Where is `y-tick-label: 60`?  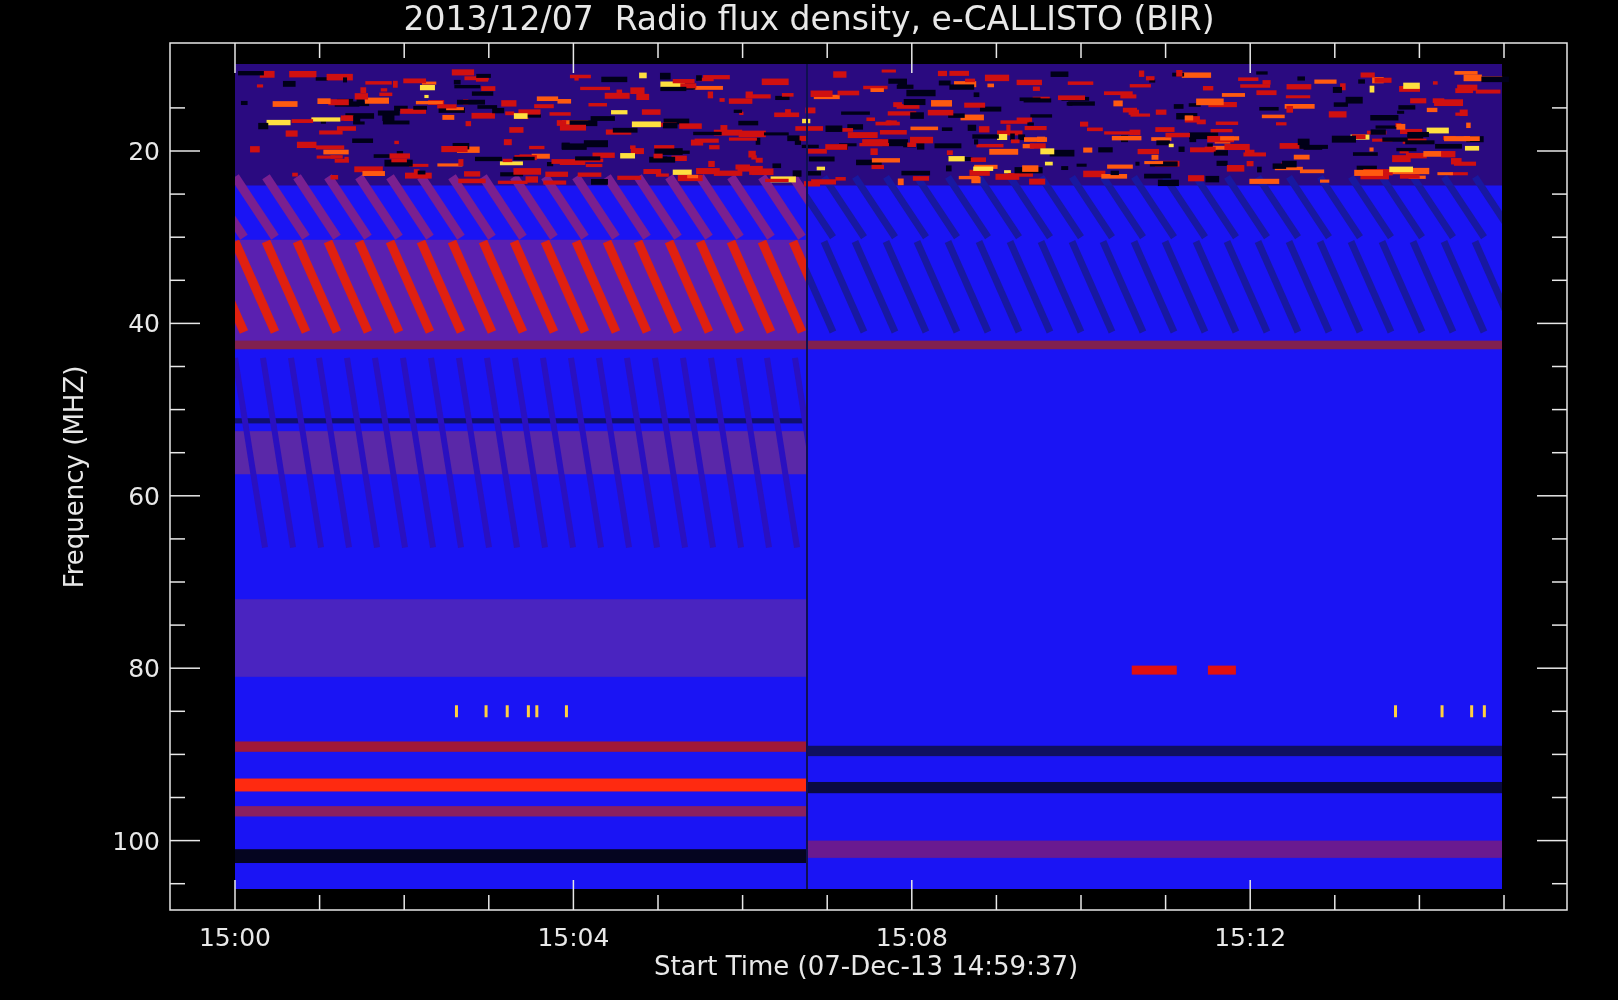 y-tick-label: 60 is located at coordinates (144, 496).